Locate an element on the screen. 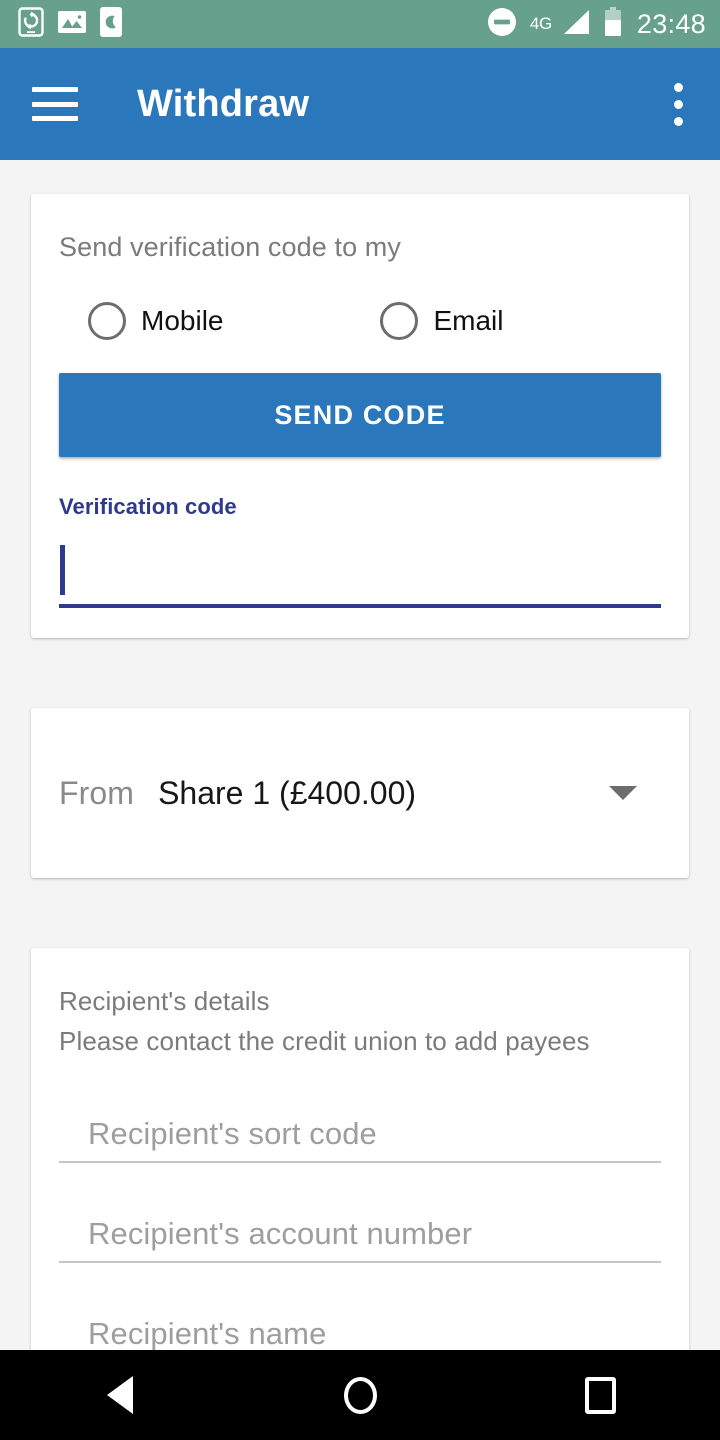  battery-icon is located at coordinates (613, 24).